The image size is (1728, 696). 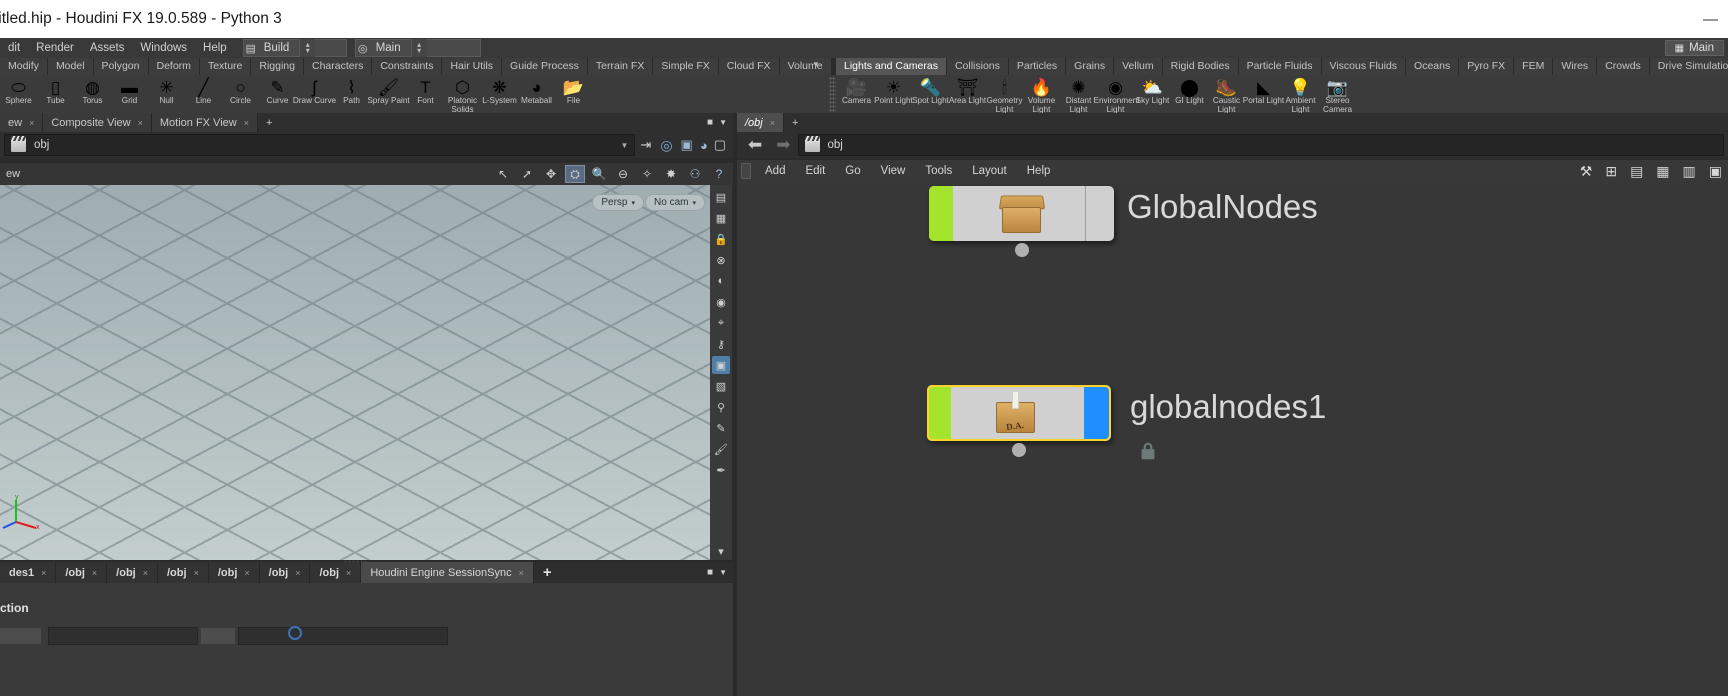 I want to click on network-menu-view: View, so click(x=893, y=171).